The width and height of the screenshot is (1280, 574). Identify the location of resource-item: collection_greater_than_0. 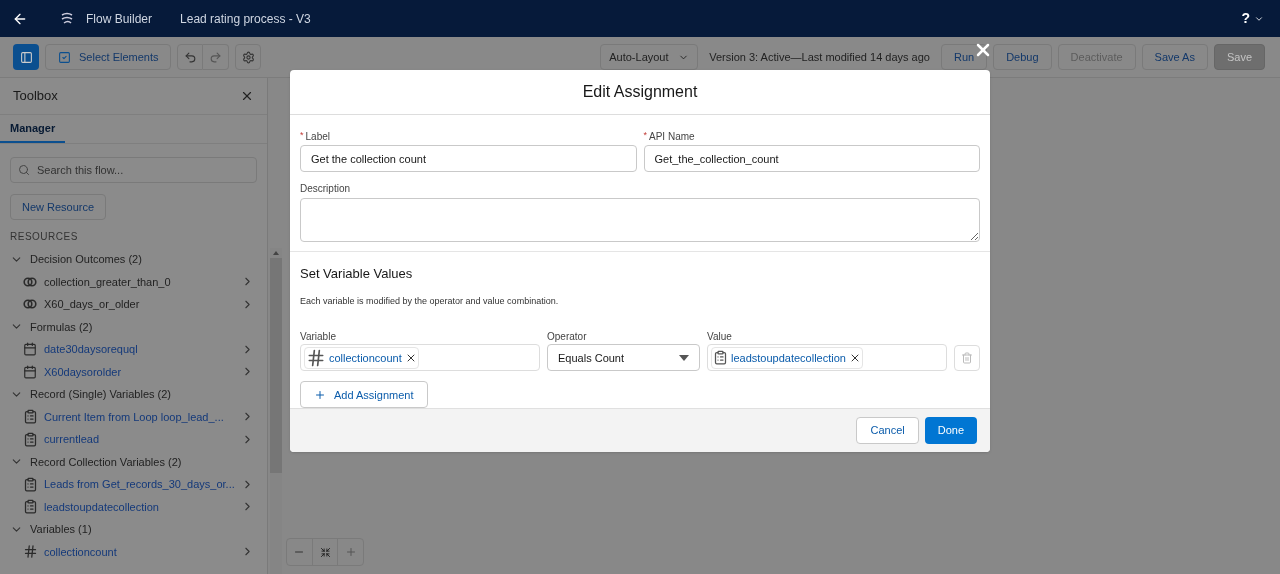
(132, 281).